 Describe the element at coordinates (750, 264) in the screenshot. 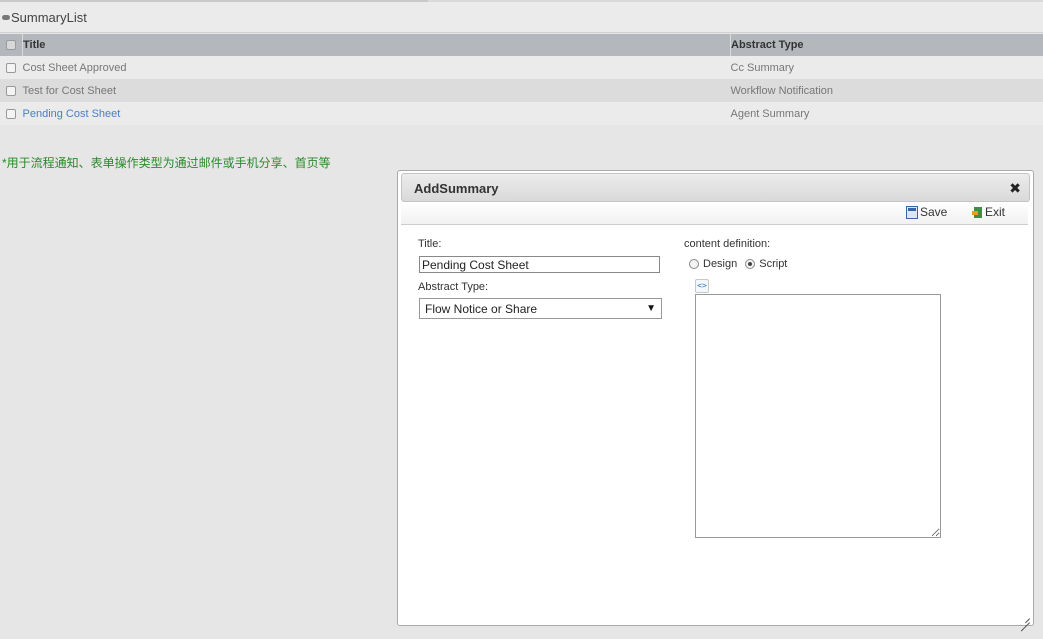

I see `script-radio` at that location.